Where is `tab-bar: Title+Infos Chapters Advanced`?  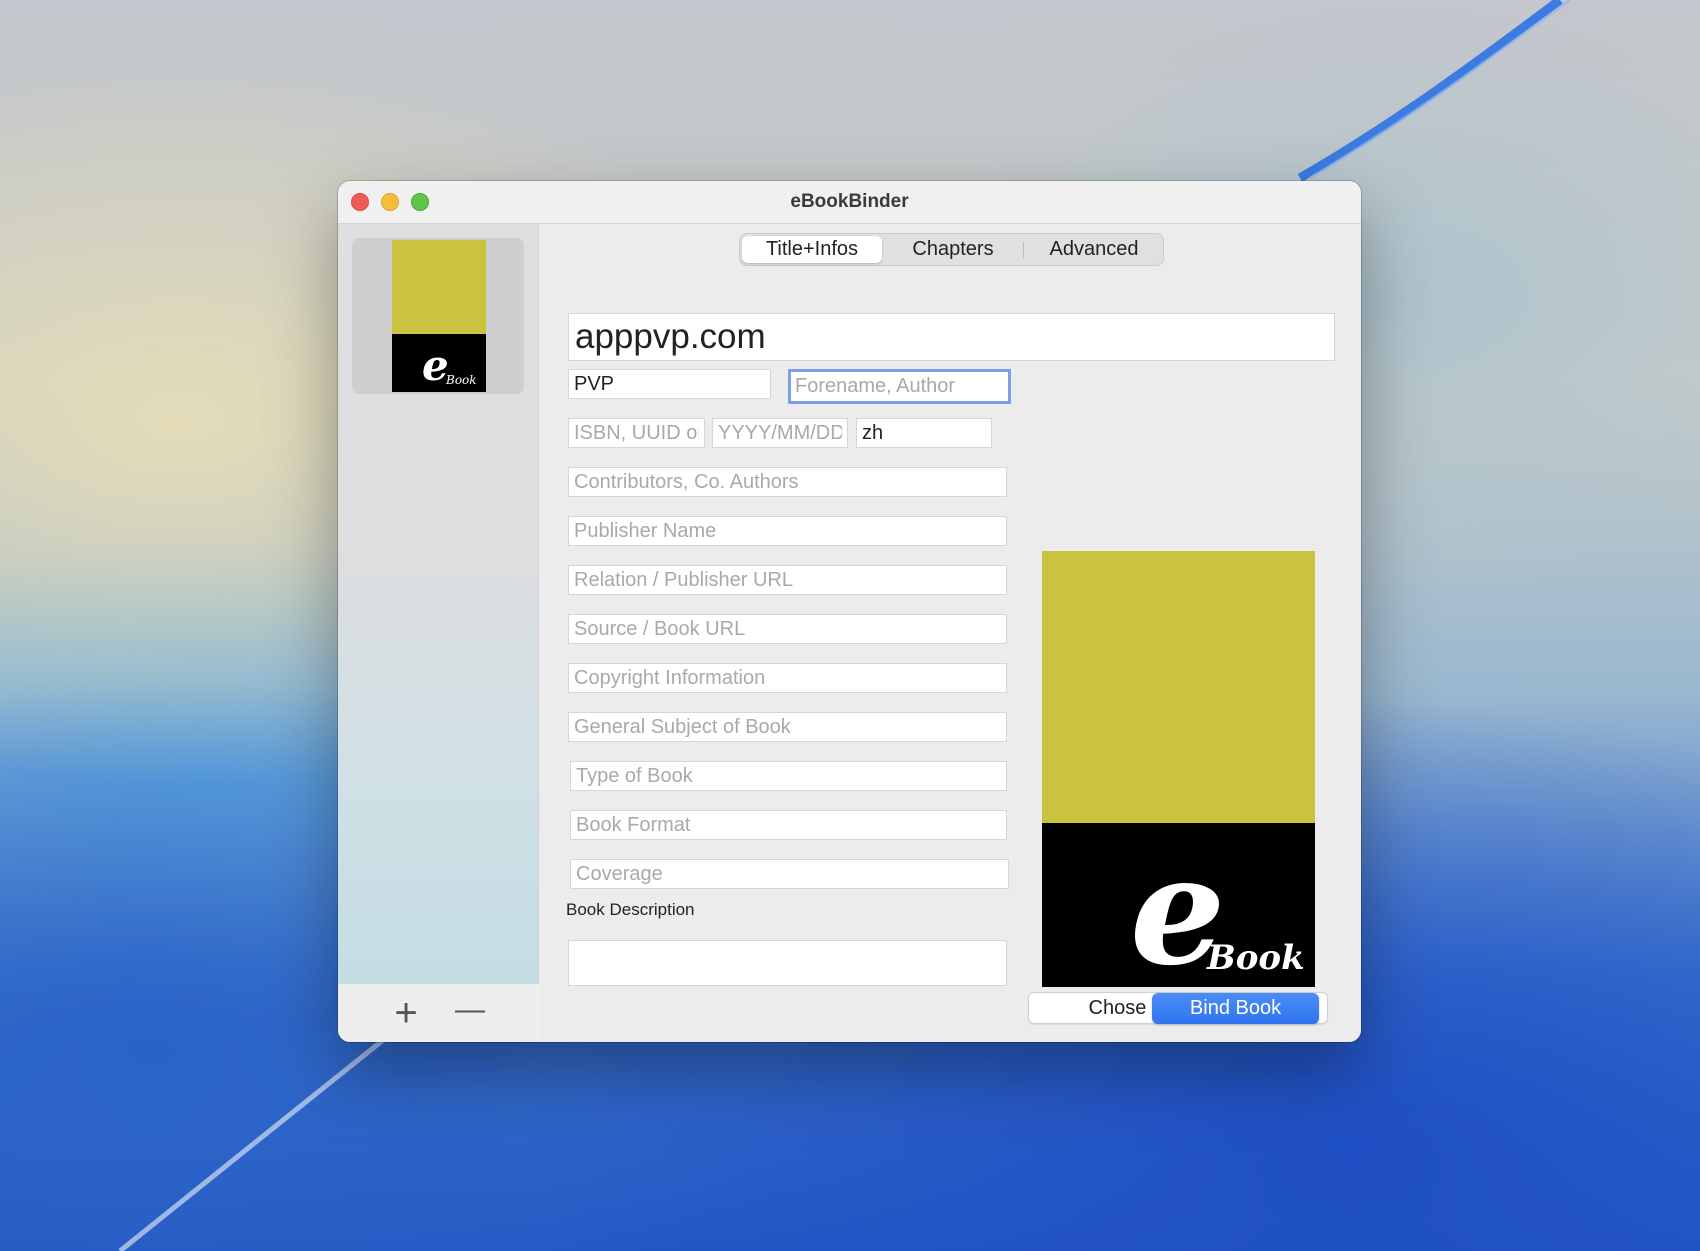 tab-bar: Title+Infos Chapters Advanced is located at coordinates (951, 249).